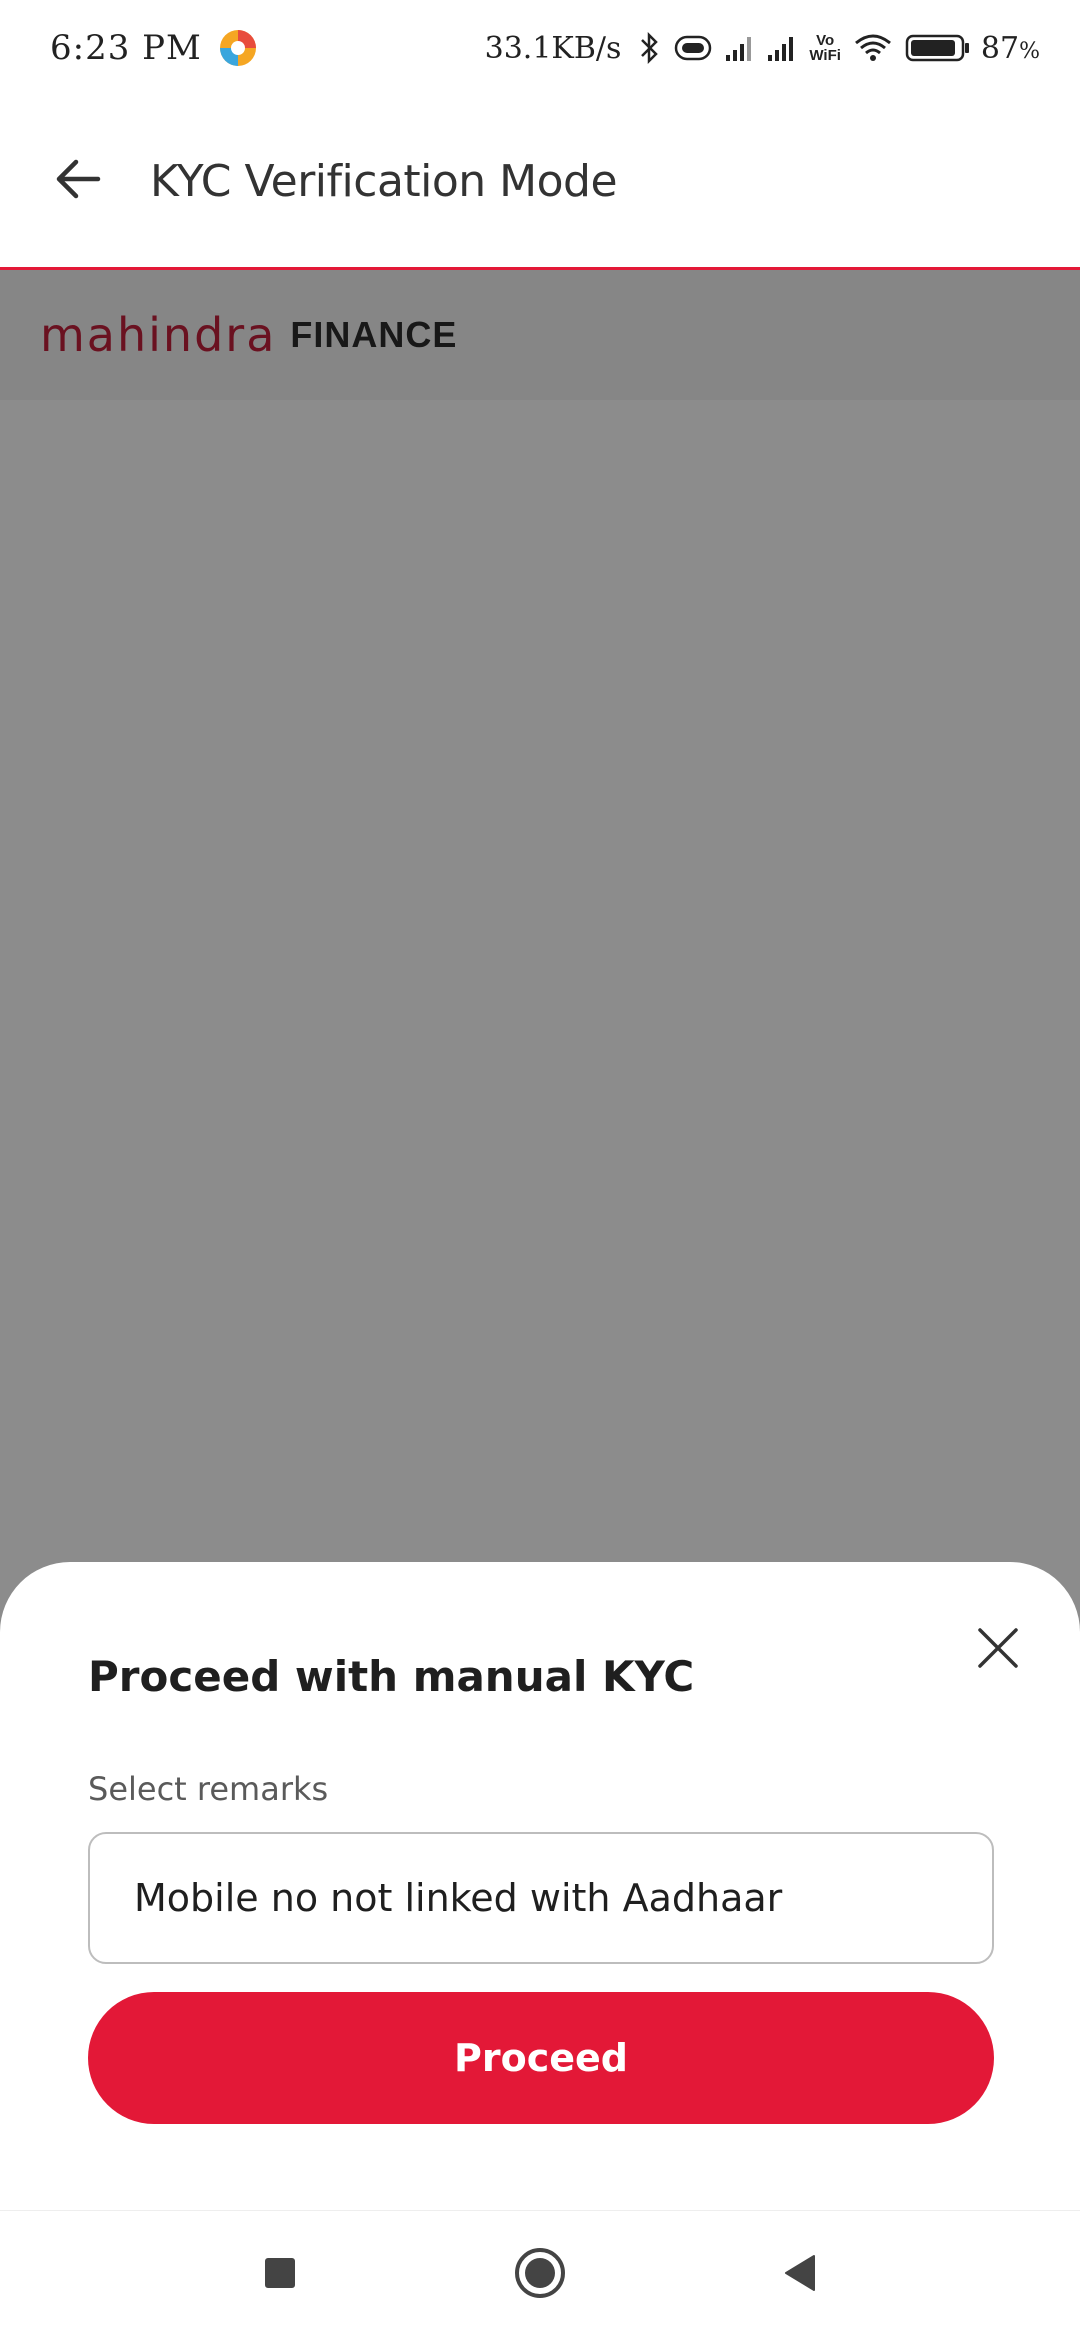 This screenshot has width=1080, height=2340. I want to click on proceed-label: Proceed, so click(541, 2058).